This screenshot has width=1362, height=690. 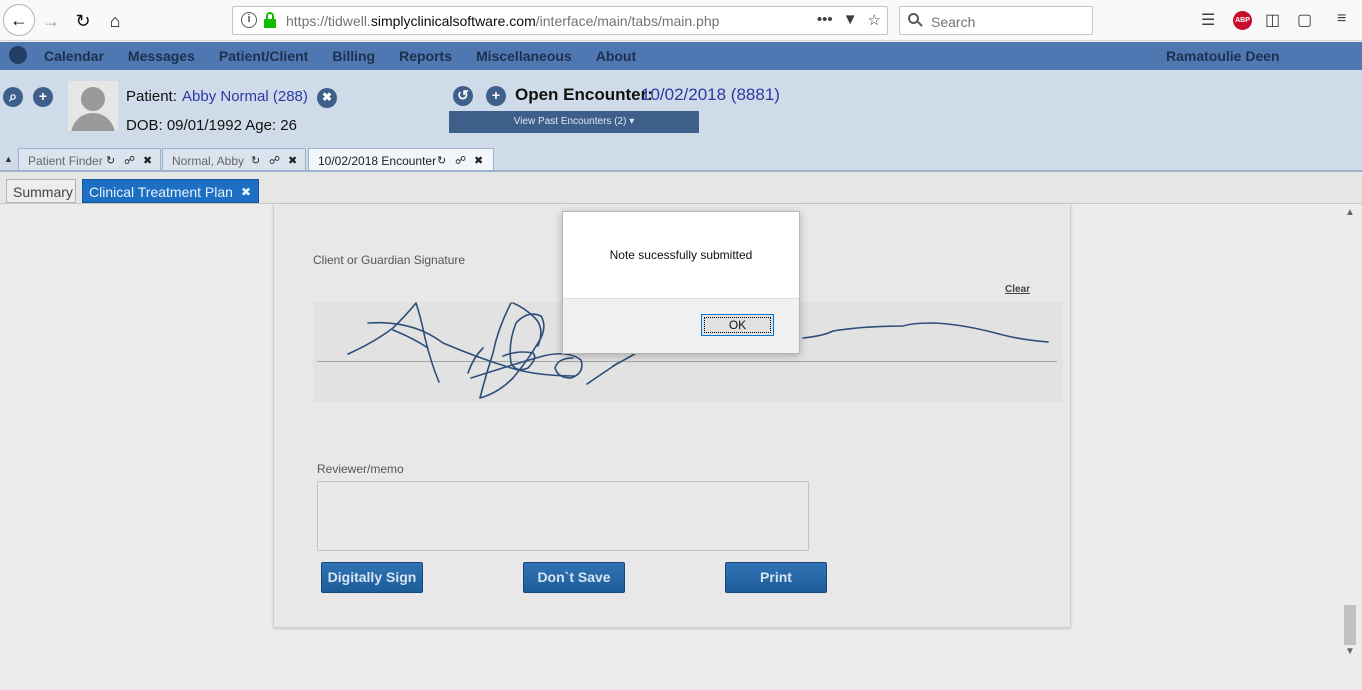 What do you see at coordinates (263, 56) in the screenshot?
I see `menu-patient-client: Patient/Client` at bounding box center [263, 56].